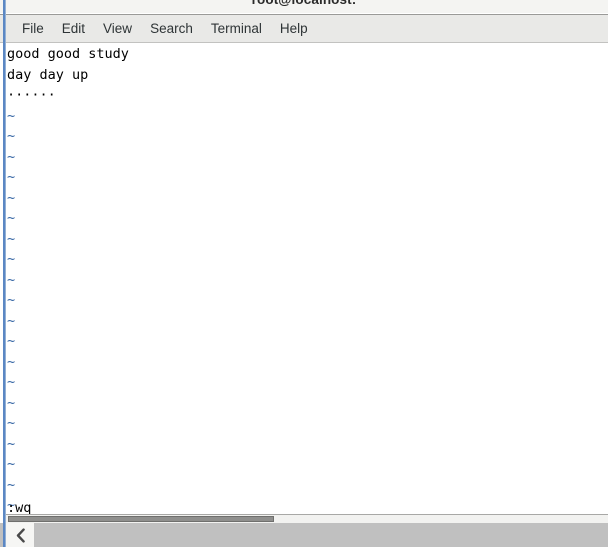 The width and height of the screenshot is (608, 547). I want to click on window-title: root@localhost:, so click(304, 3).